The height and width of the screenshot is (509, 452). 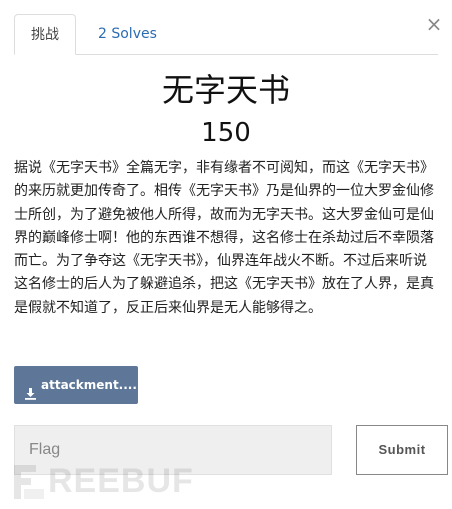 What do you see at coordinates (30, 388) in the screenshot?
I see `download-icon` at bounding box center [30, 388].